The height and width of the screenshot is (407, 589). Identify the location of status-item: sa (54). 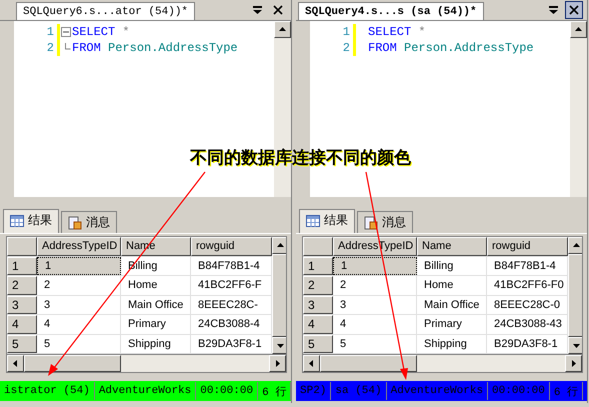
(359, 391).